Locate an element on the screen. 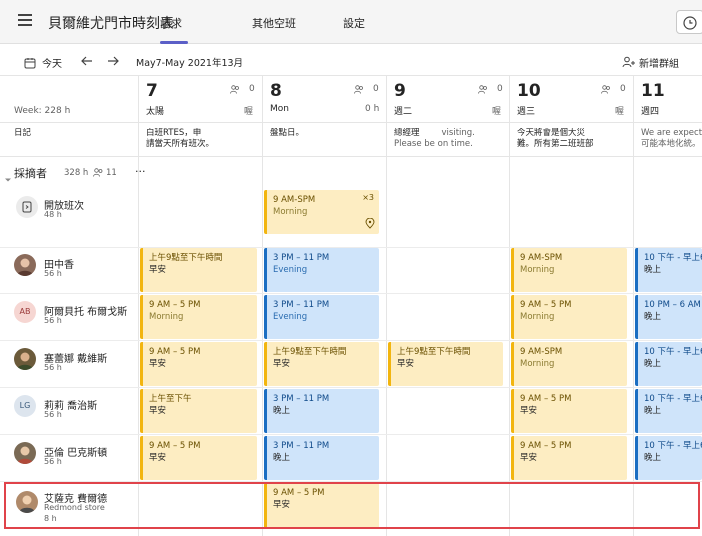 The height and width of the screenshot is (536, 702). shift-time: 10 下午 - 早上6點 is located at coordinates (673, 352).